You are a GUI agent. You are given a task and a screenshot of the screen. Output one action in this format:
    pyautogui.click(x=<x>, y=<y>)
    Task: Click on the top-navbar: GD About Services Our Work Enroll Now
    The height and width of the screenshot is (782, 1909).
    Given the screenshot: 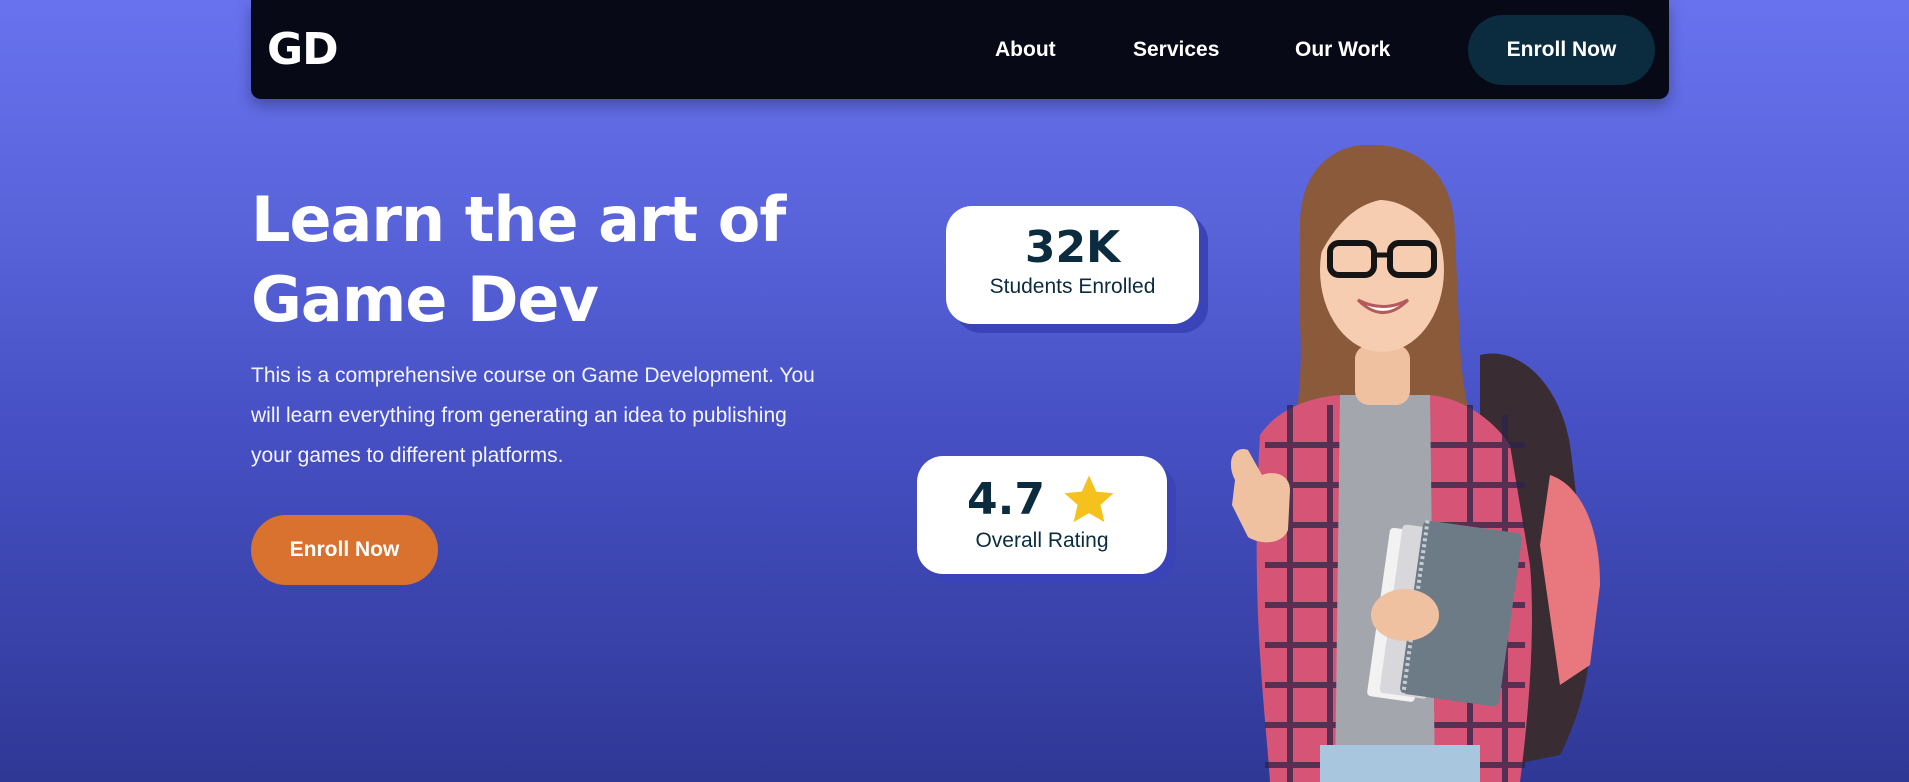 What is the action you would take?
    pyautogui.click(x=960, y=49)
    